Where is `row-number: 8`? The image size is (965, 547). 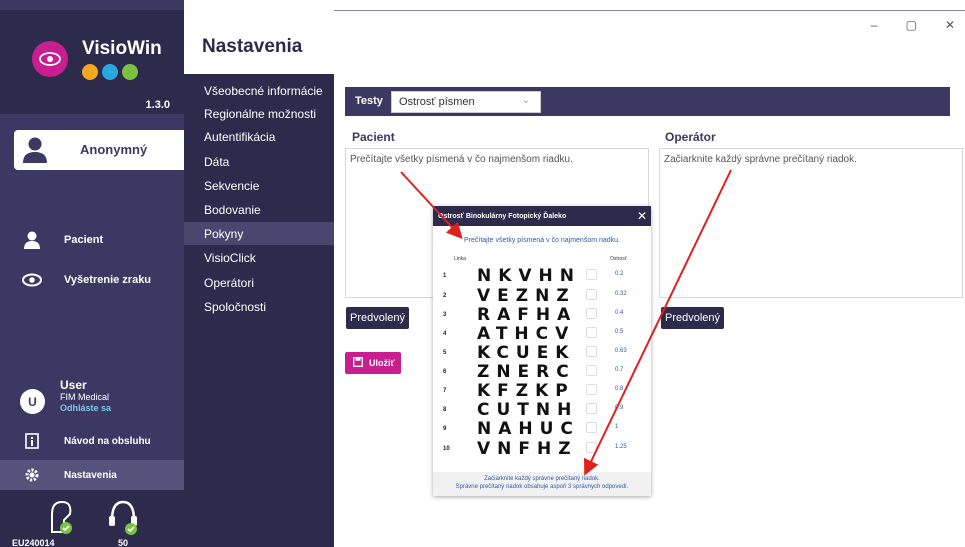 row-number: 8 is located at coordinates (445, 410).